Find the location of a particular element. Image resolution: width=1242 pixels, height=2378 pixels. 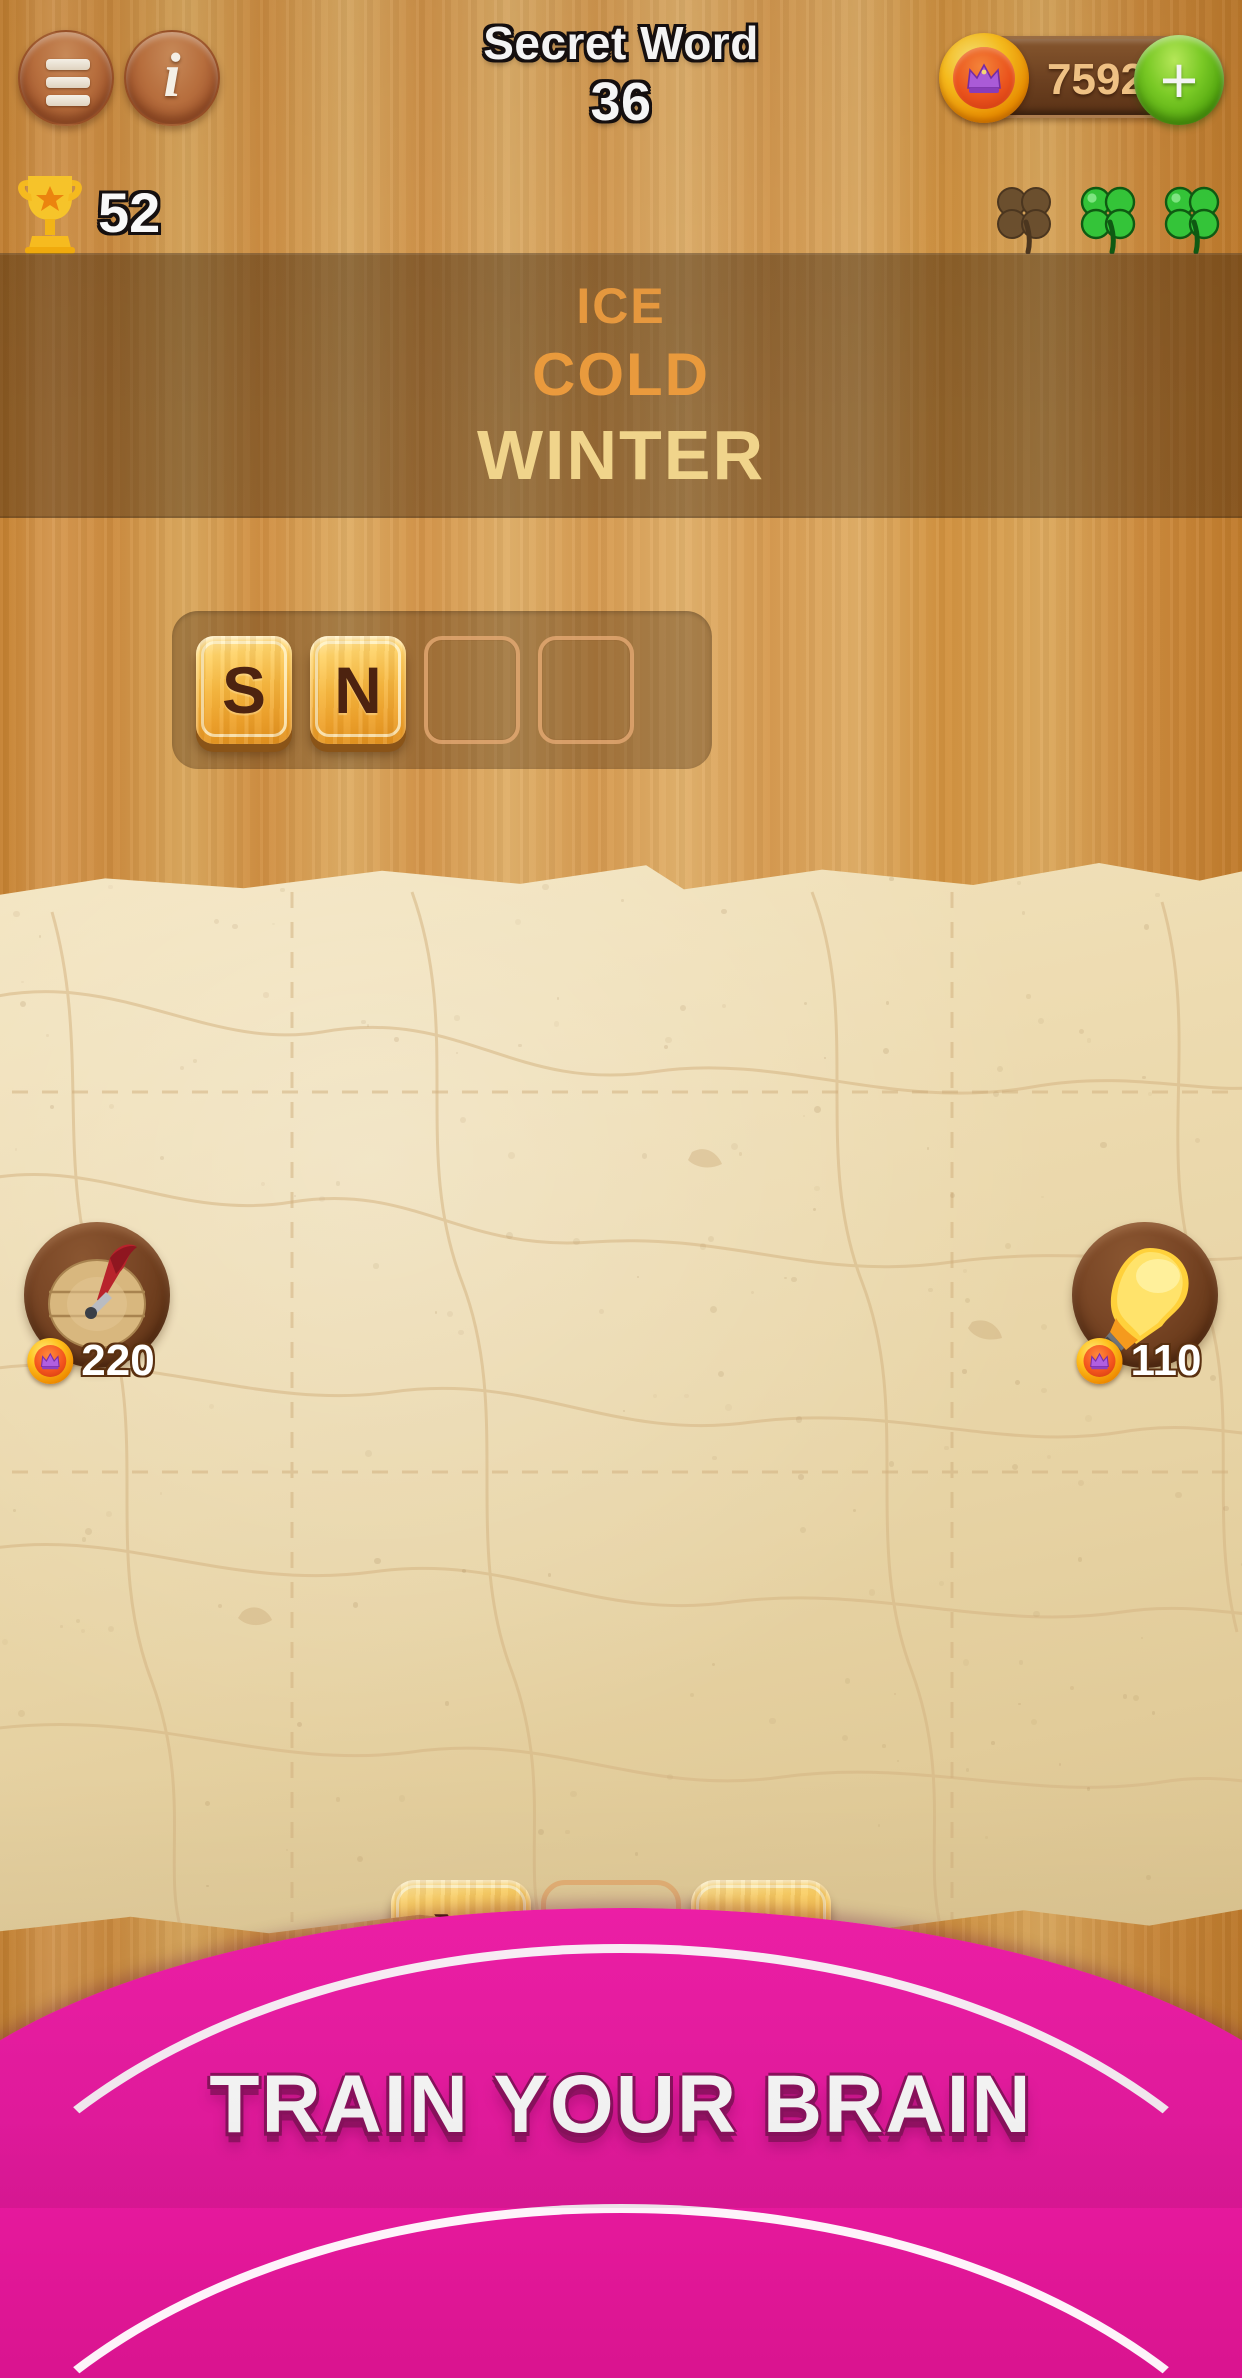

clue-word: ICE is located at coordinates (621, 305).